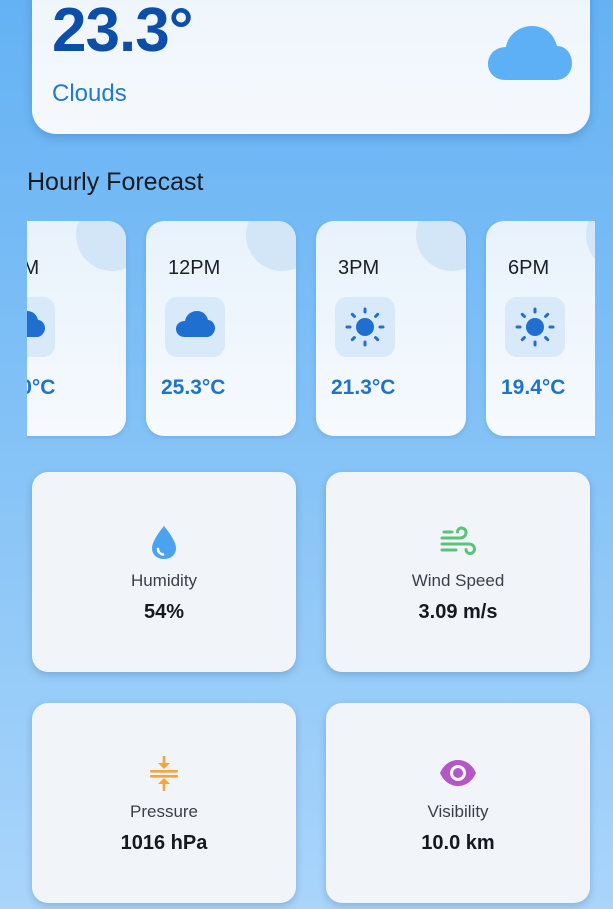 The image size is (613, 909). Describe the element at coordinates (164, 580) in the screenshot. I see `humidity-label: Humidity` at that location.